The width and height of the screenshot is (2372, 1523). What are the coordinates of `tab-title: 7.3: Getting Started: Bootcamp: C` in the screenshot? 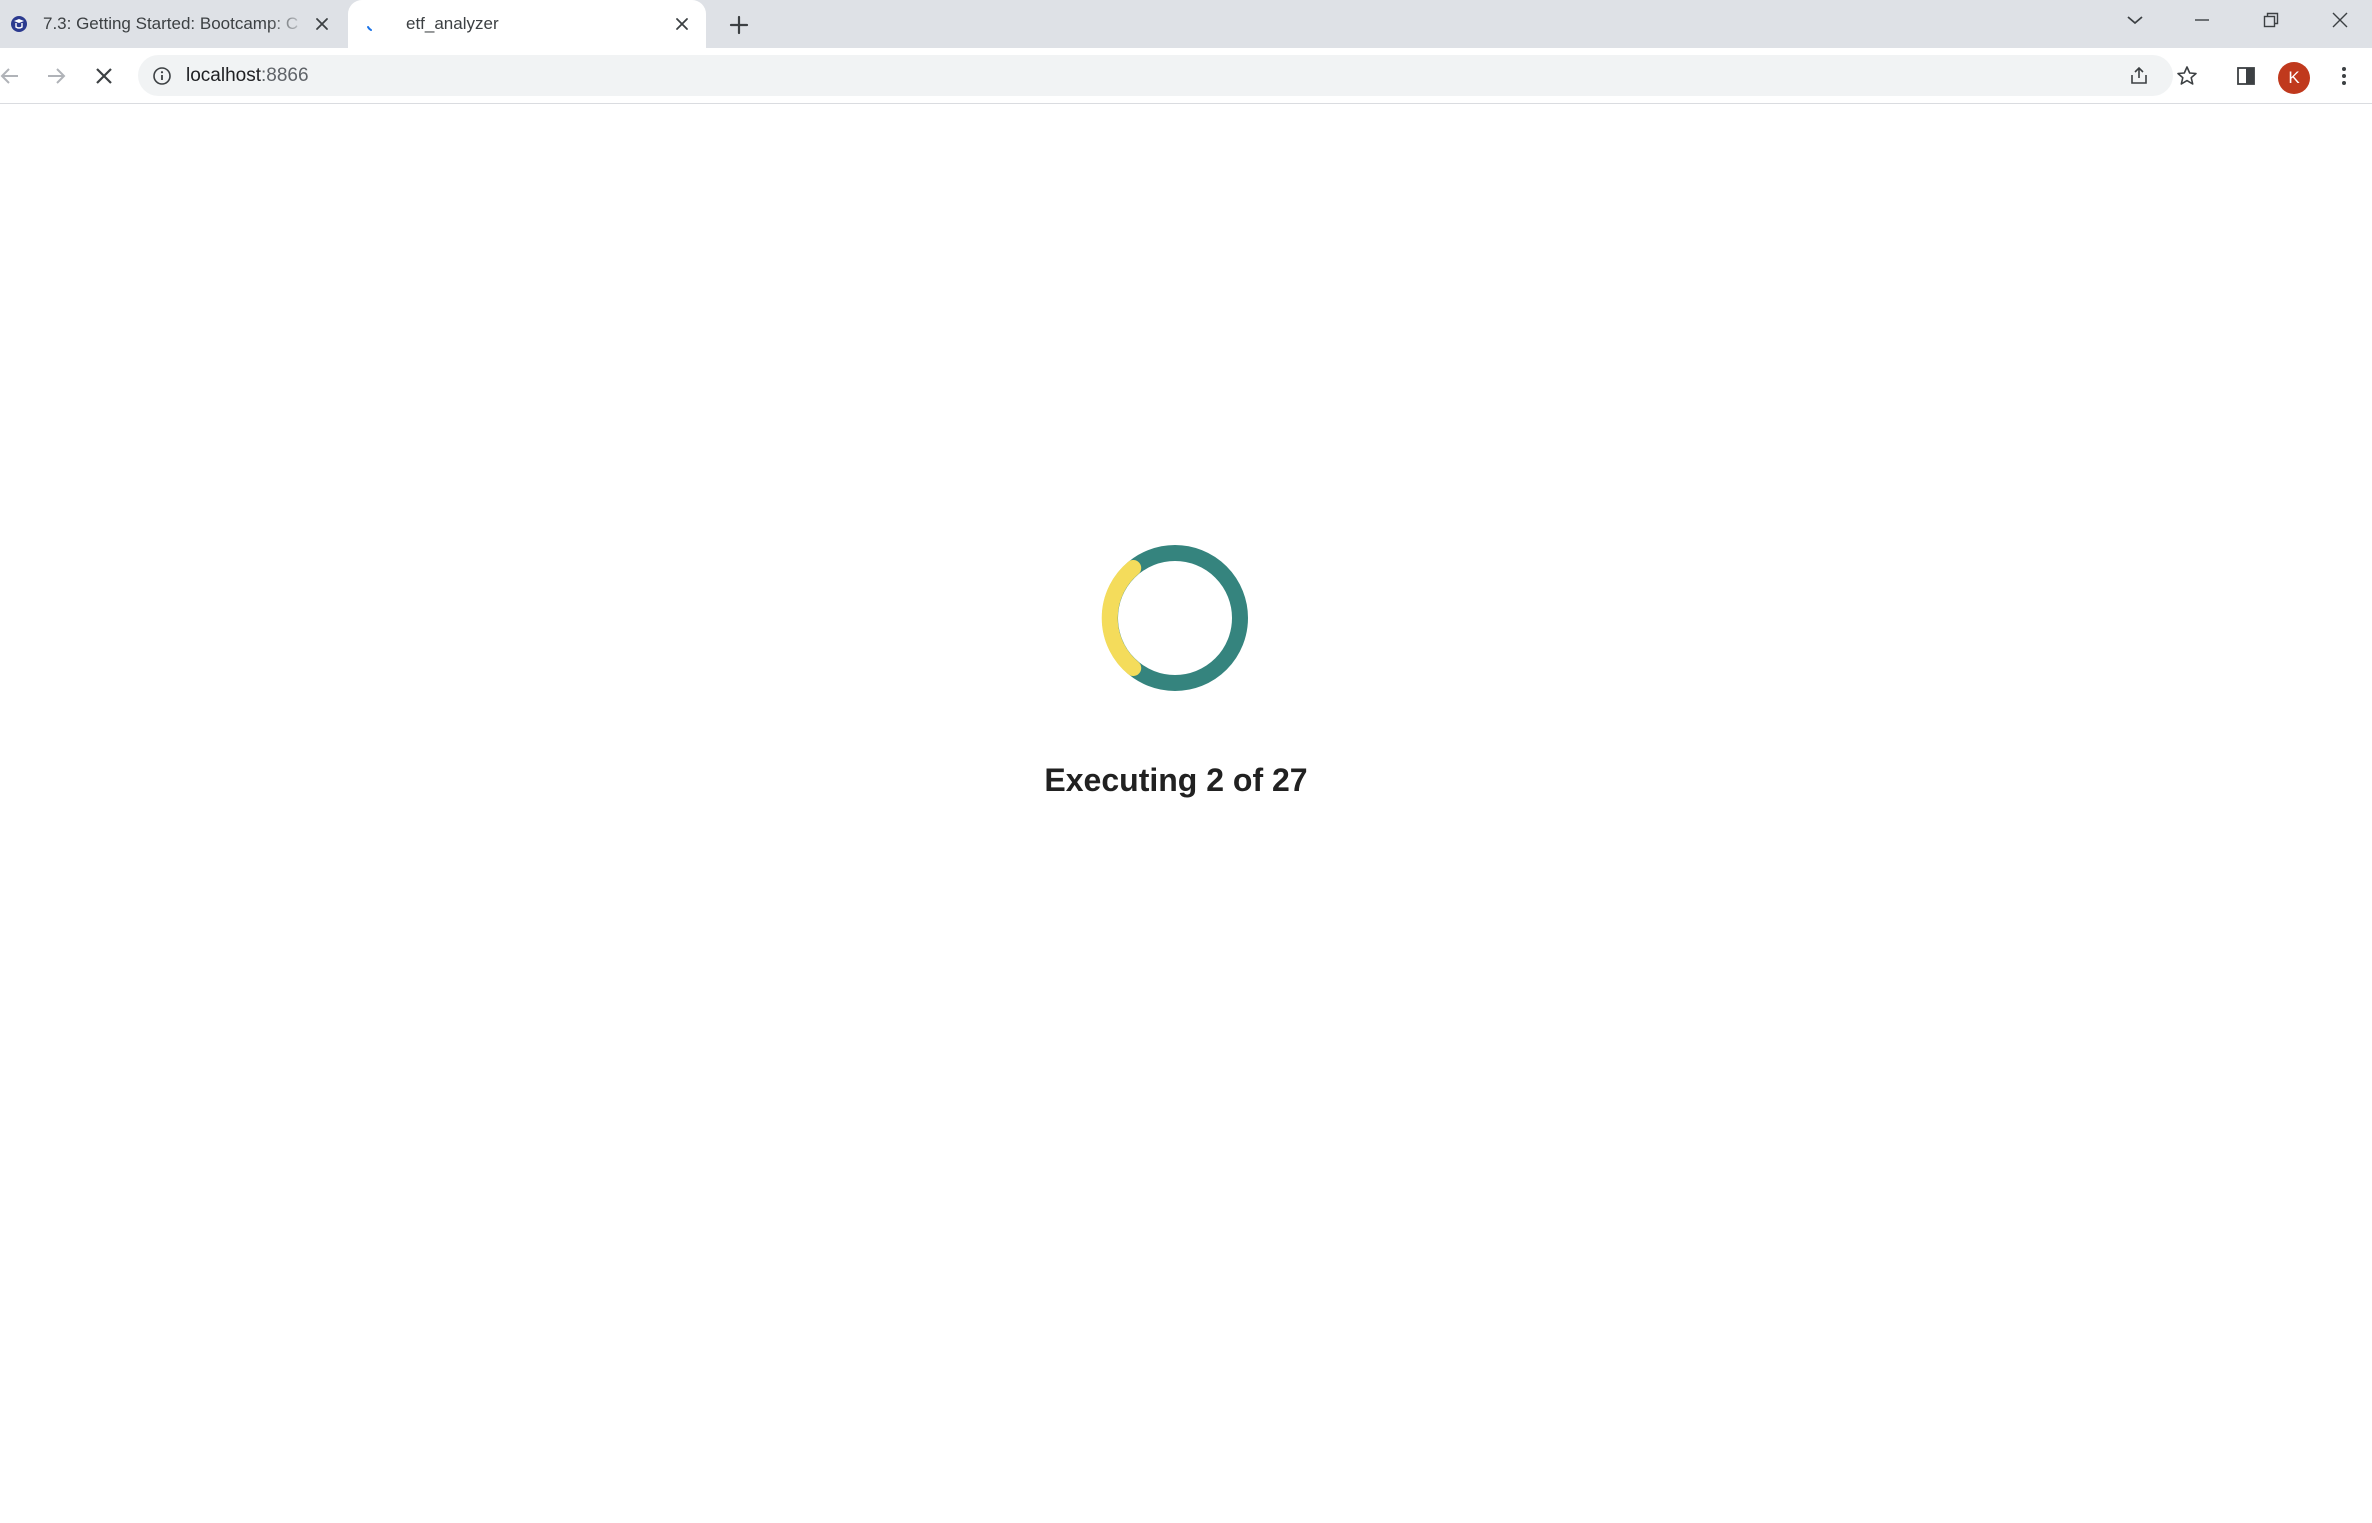 It's located at (171, 23).